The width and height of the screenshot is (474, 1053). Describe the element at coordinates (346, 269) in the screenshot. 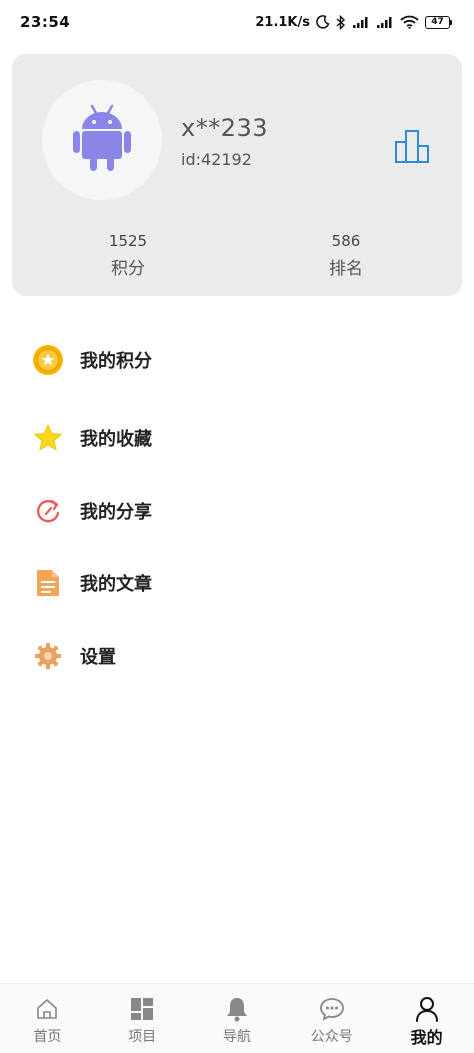

I see `rank-label: 排名` at that location.